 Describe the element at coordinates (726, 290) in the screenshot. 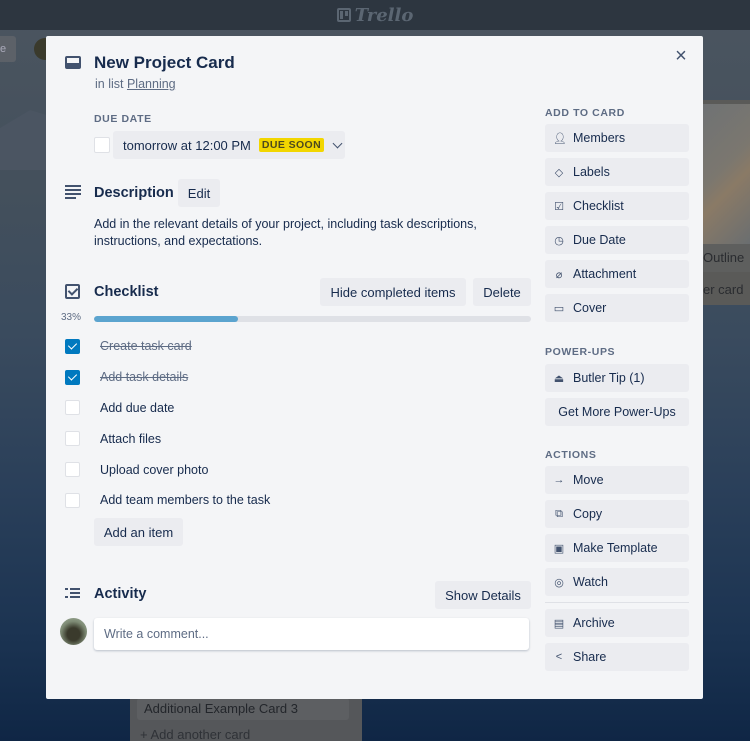

I see `background-add-card: er card` at that location.